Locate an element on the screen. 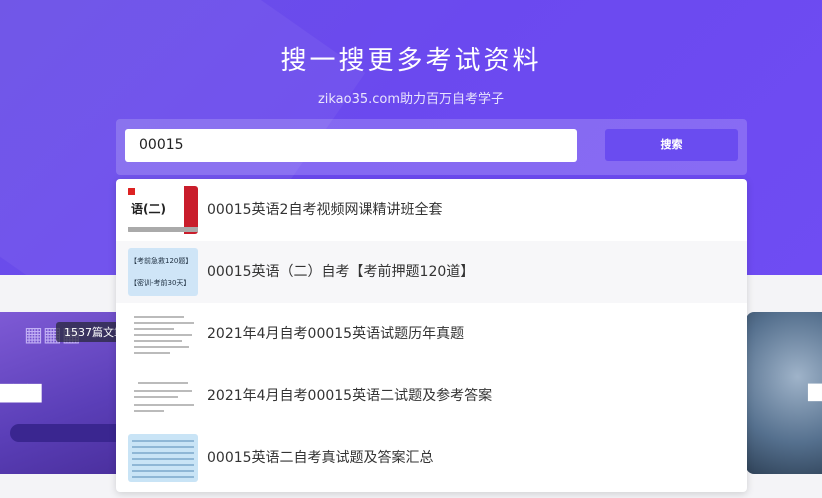  course-cover-thumbnail: 语(二) is located at coordinates (163, 210).